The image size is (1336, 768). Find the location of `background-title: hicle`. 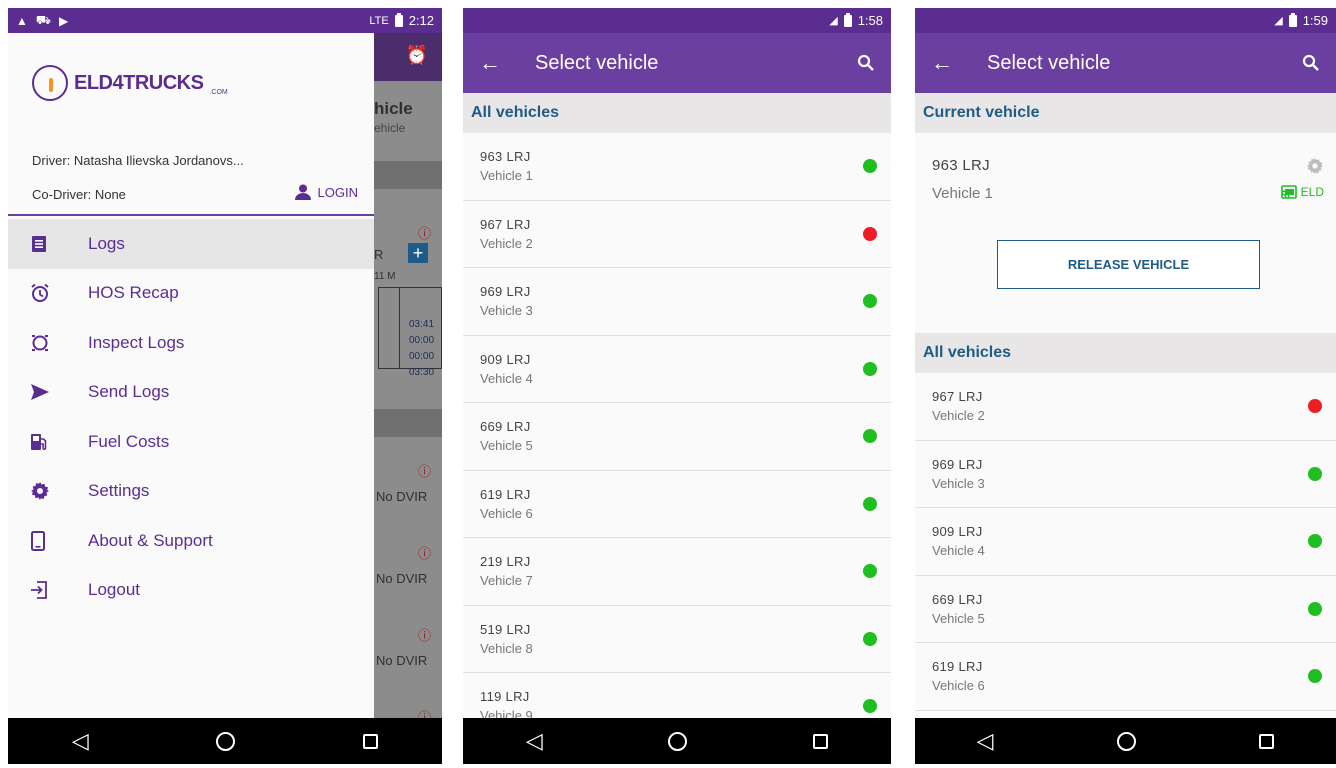

background-title: hicle is located at coordinates (393, 108).